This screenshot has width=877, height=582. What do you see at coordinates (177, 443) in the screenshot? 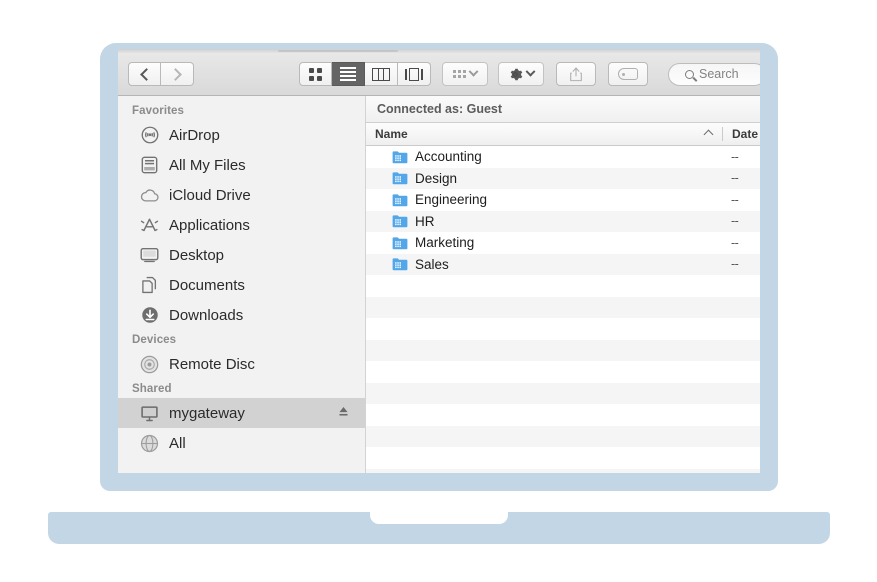
I see `sidebar-item-label: All` at bounding box center [177, 443].